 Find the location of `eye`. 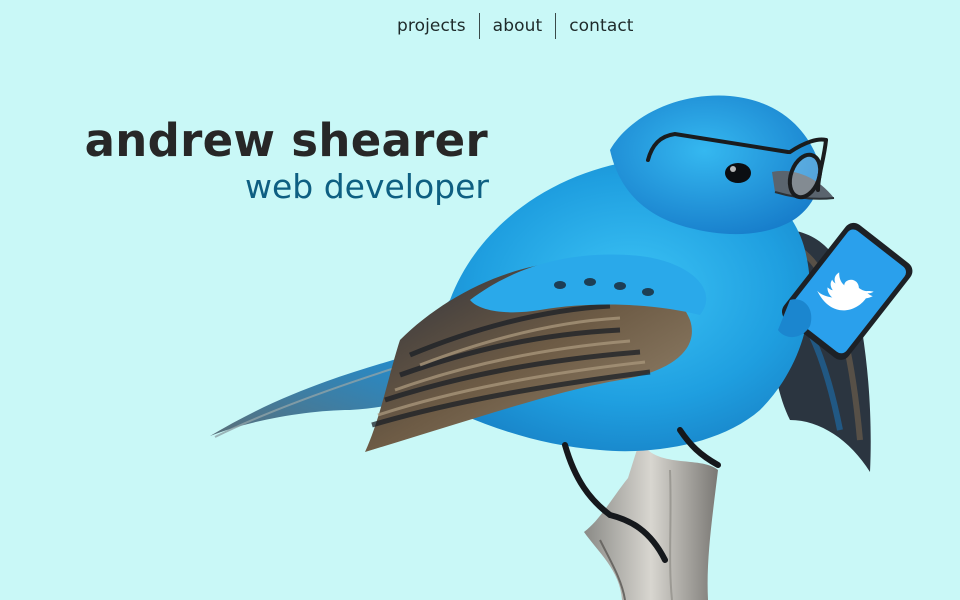

eye is located at coordinates (738, 173).